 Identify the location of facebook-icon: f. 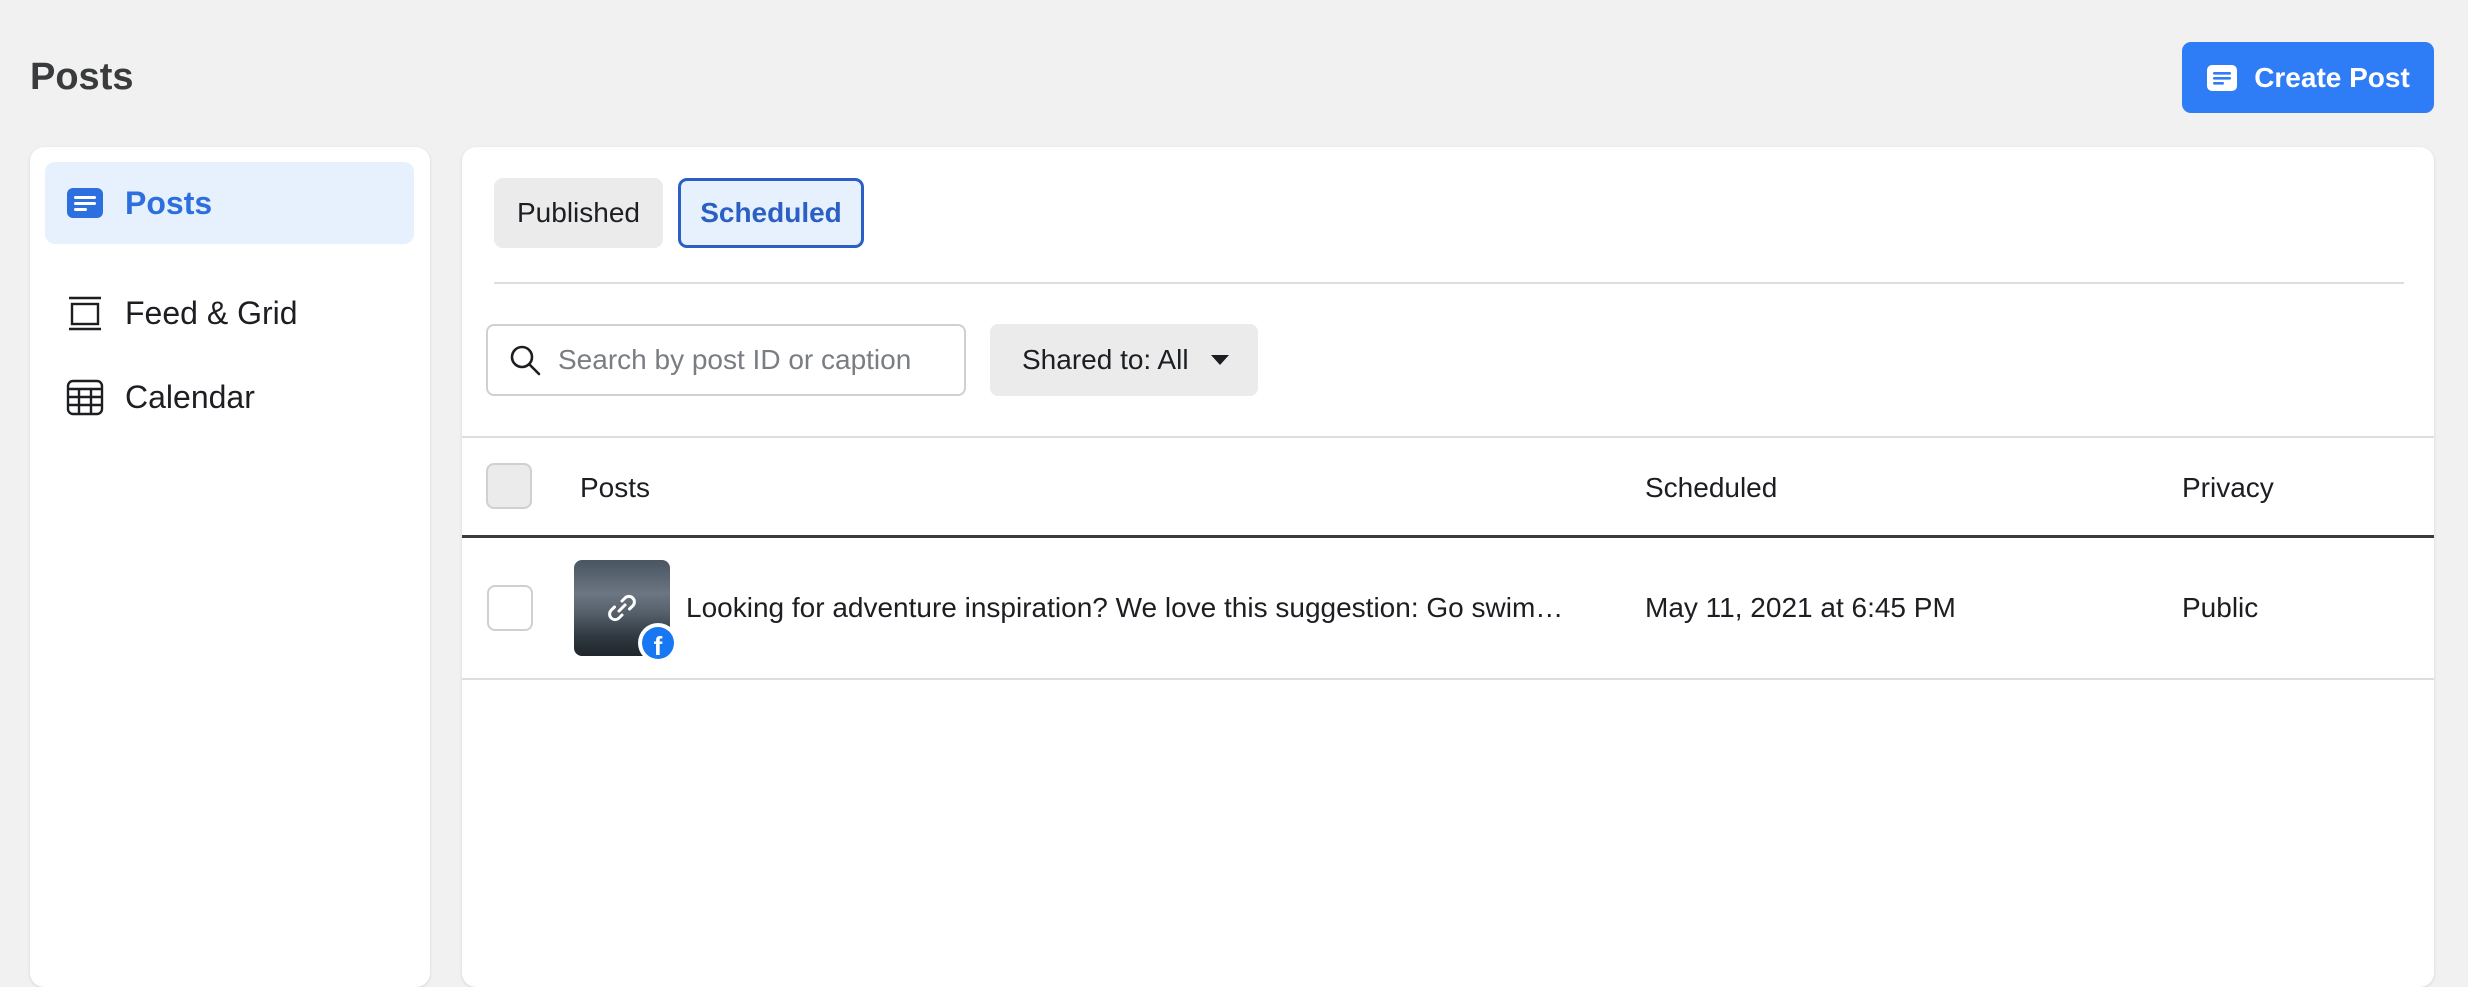
(658, 643).